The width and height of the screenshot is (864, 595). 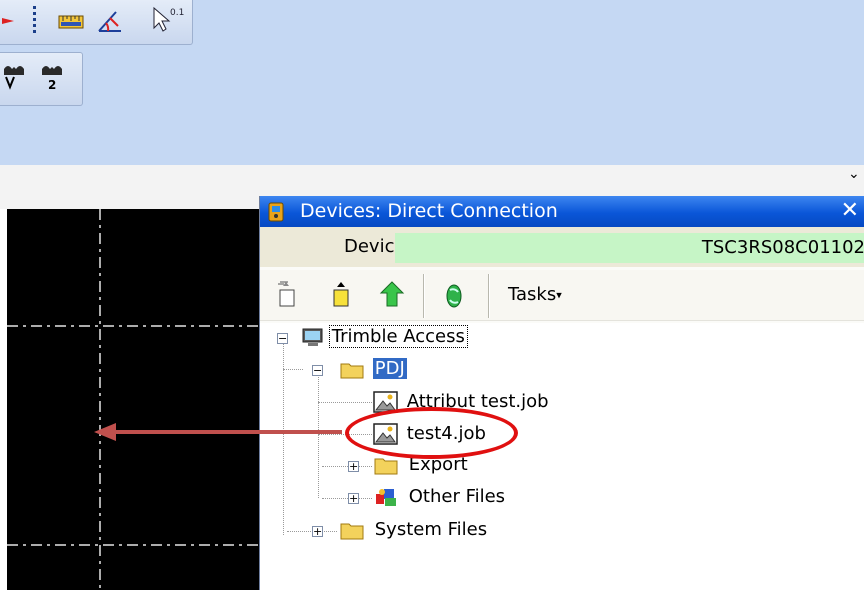 What do you see at coordinates (431, 529) in the screenshot?
I see `tree-label: System Files` at bounding box center [431, 529].